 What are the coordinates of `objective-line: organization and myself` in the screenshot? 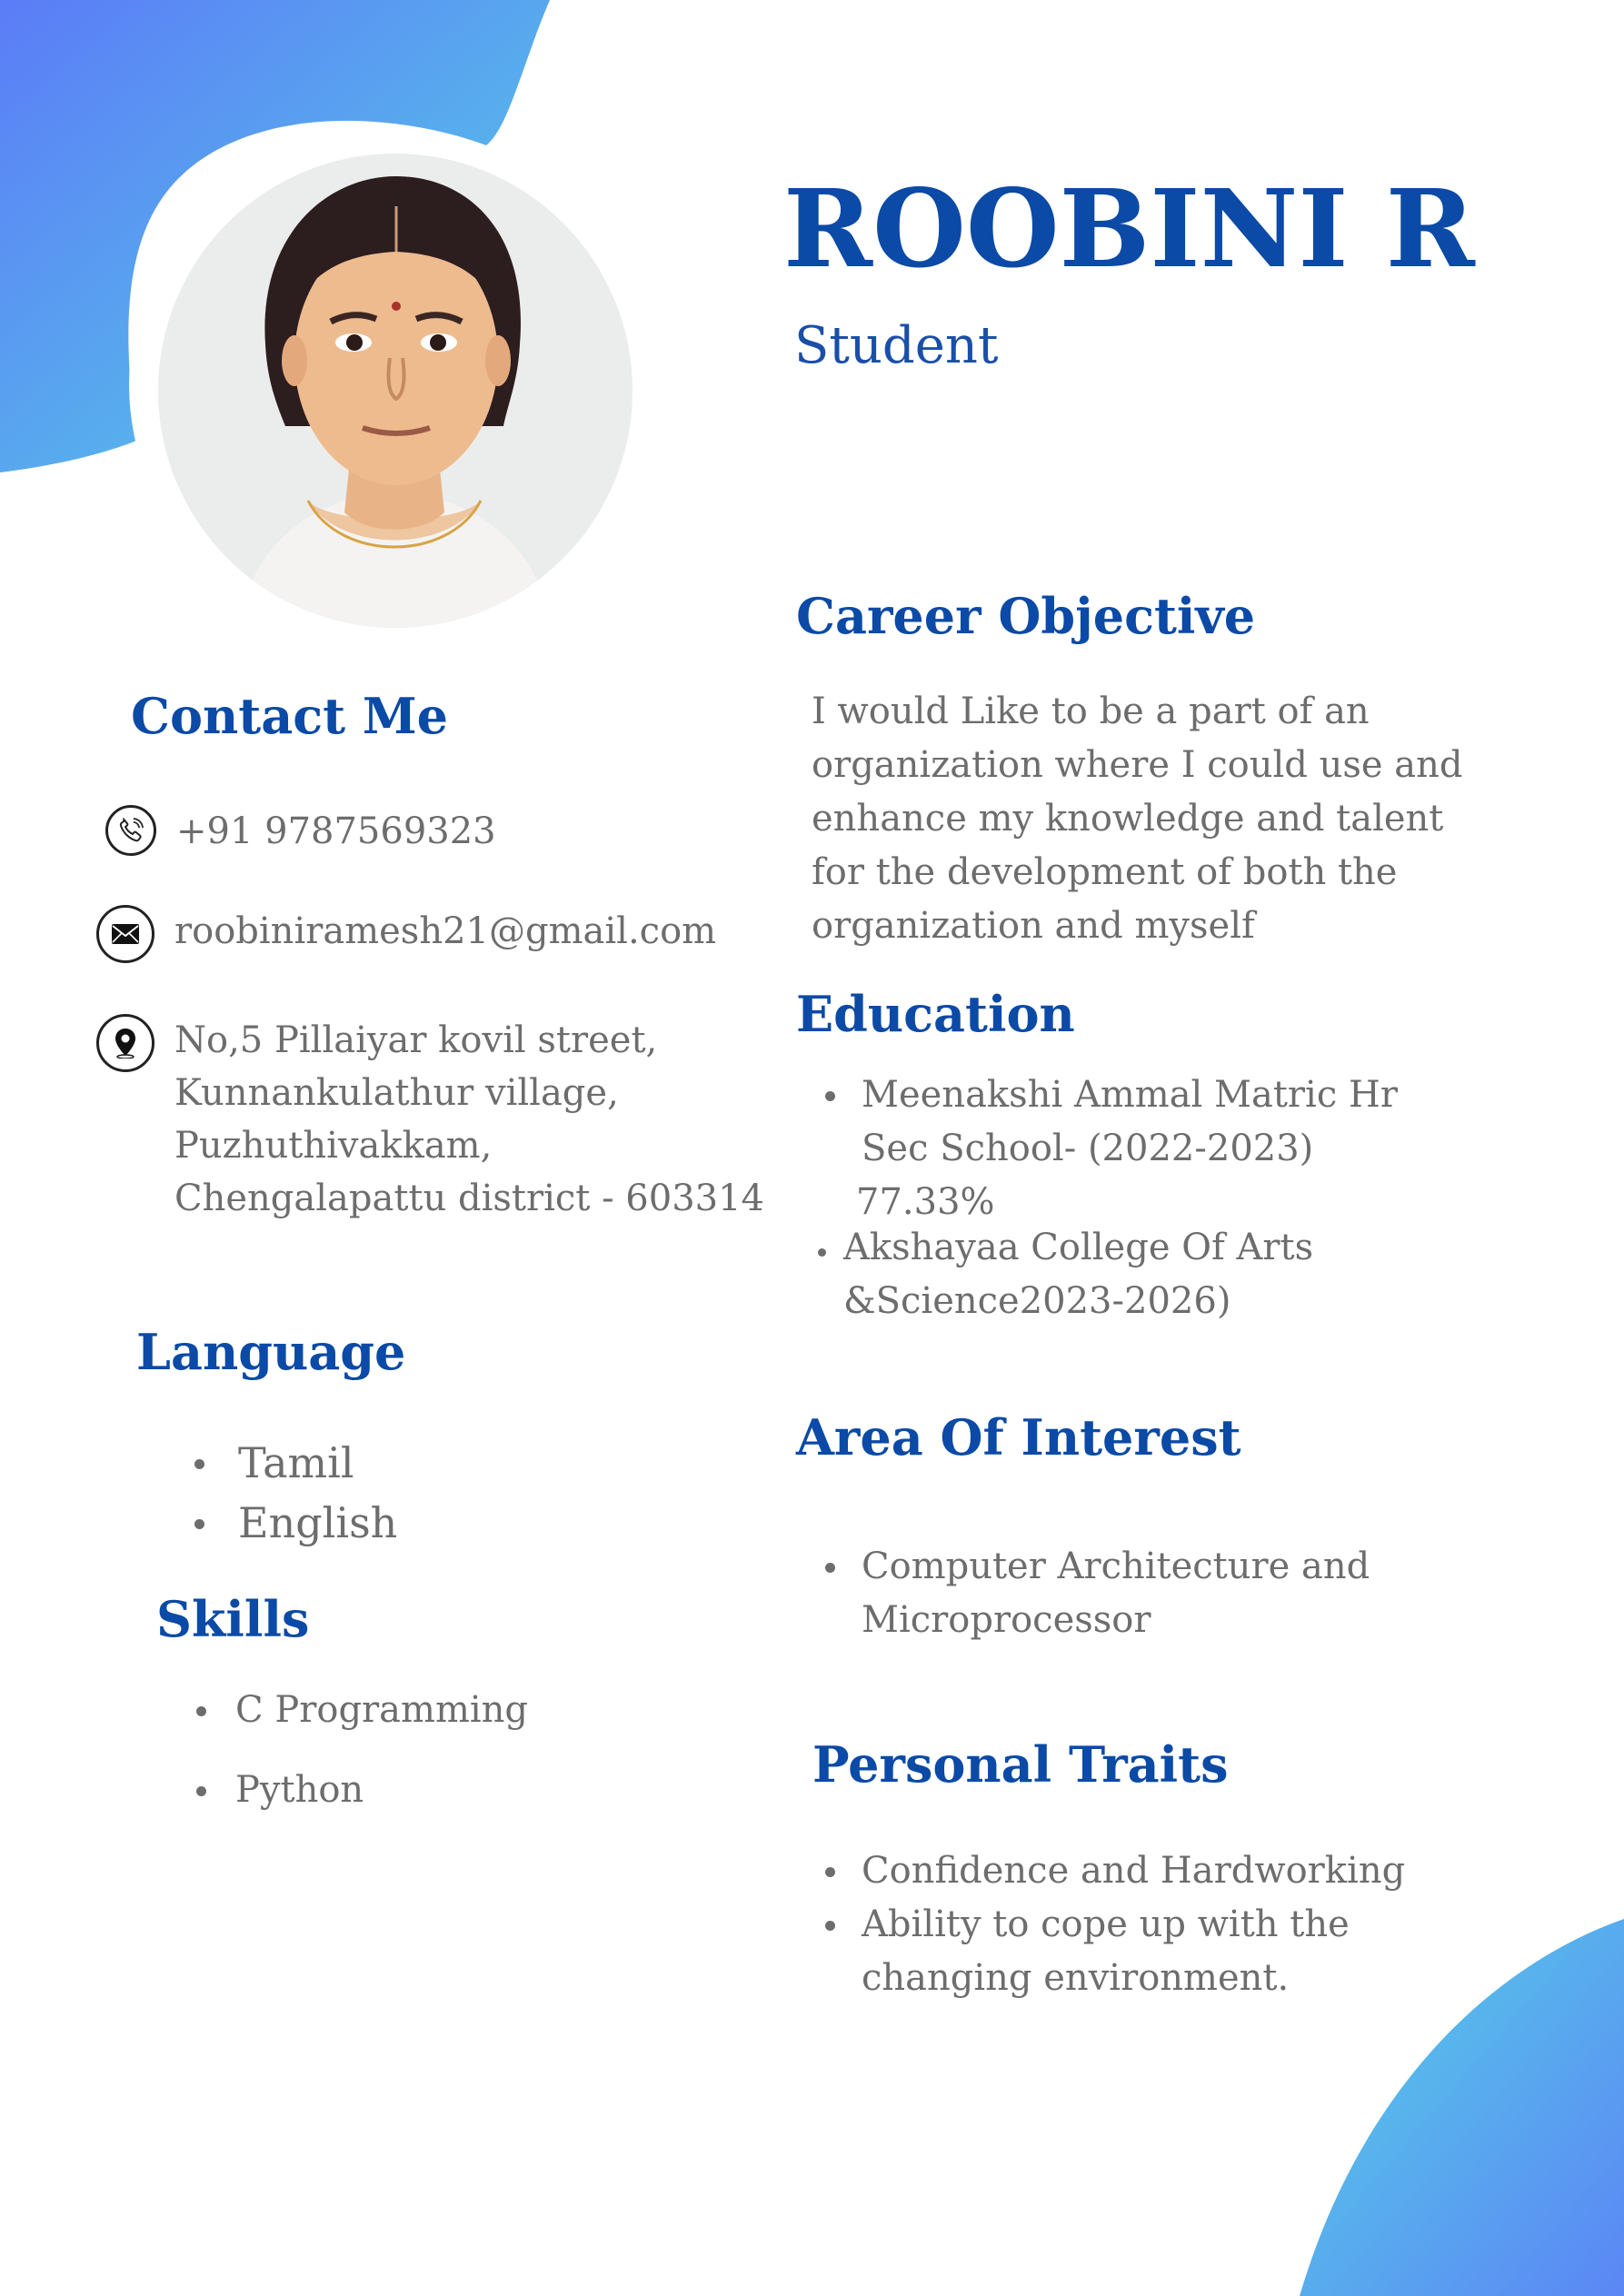 It's located at (1033, 926).